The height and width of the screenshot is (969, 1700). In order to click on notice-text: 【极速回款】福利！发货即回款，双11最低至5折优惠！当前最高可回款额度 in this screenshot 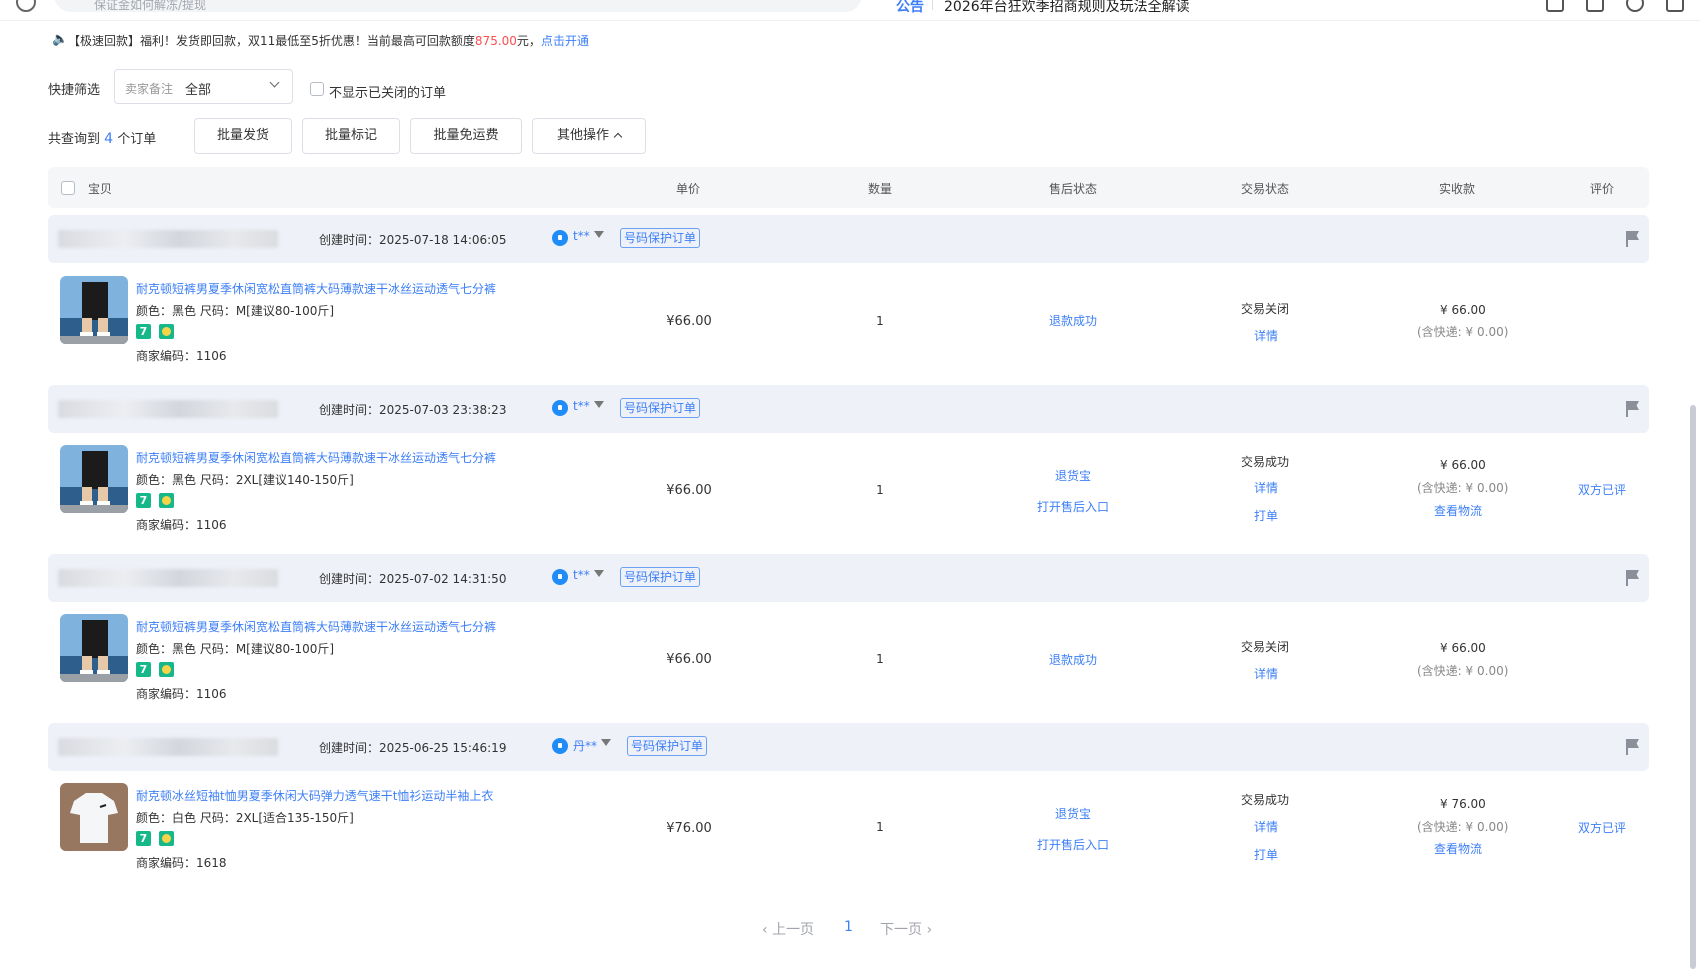, I will do `click(271, 41)`.